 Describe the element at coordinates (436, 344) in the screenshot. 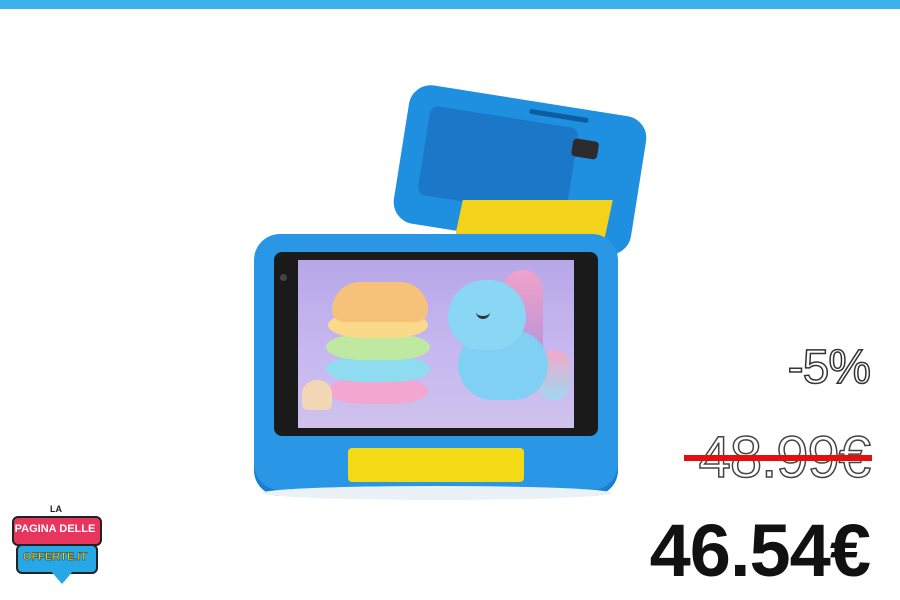

I see `tablet-screen` at that location.